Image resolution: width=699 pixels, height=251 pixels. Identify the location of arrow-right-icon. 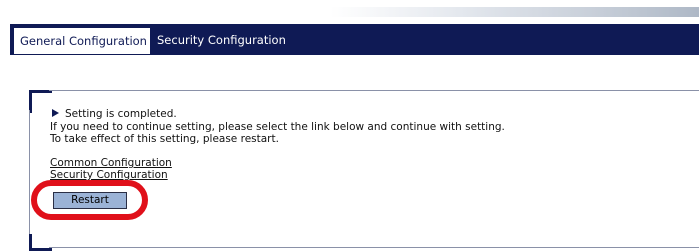
(55, 113).